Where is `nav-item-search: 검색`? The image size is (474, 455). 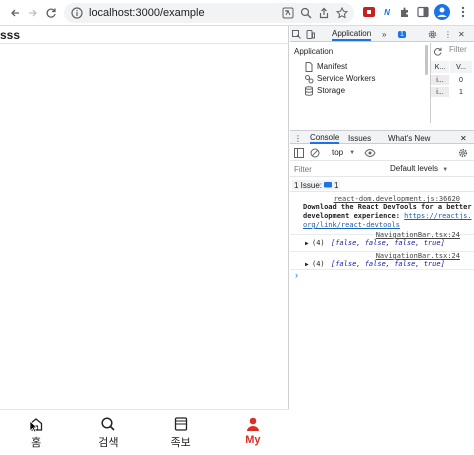 nav-item-search: 검색 is located at coordinates (108, 432).